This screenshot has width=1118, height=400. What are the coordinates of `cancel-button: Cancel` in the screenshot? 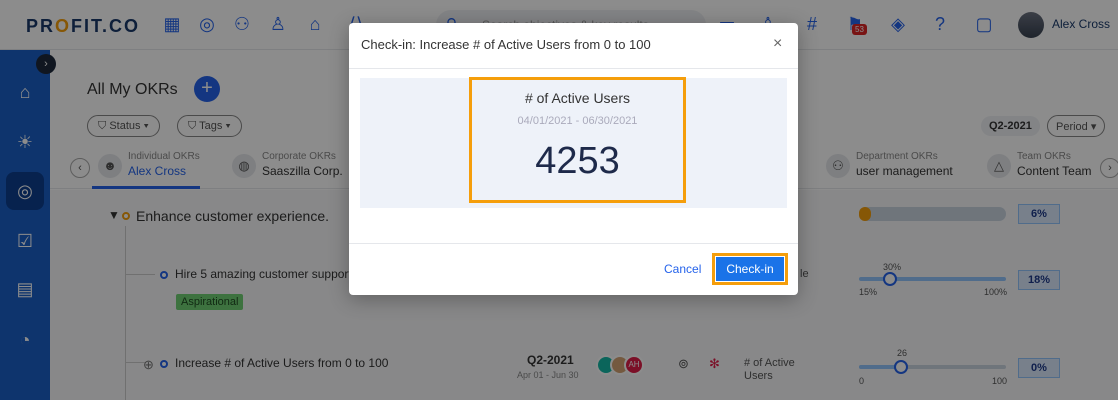 It's located at (682, 269).